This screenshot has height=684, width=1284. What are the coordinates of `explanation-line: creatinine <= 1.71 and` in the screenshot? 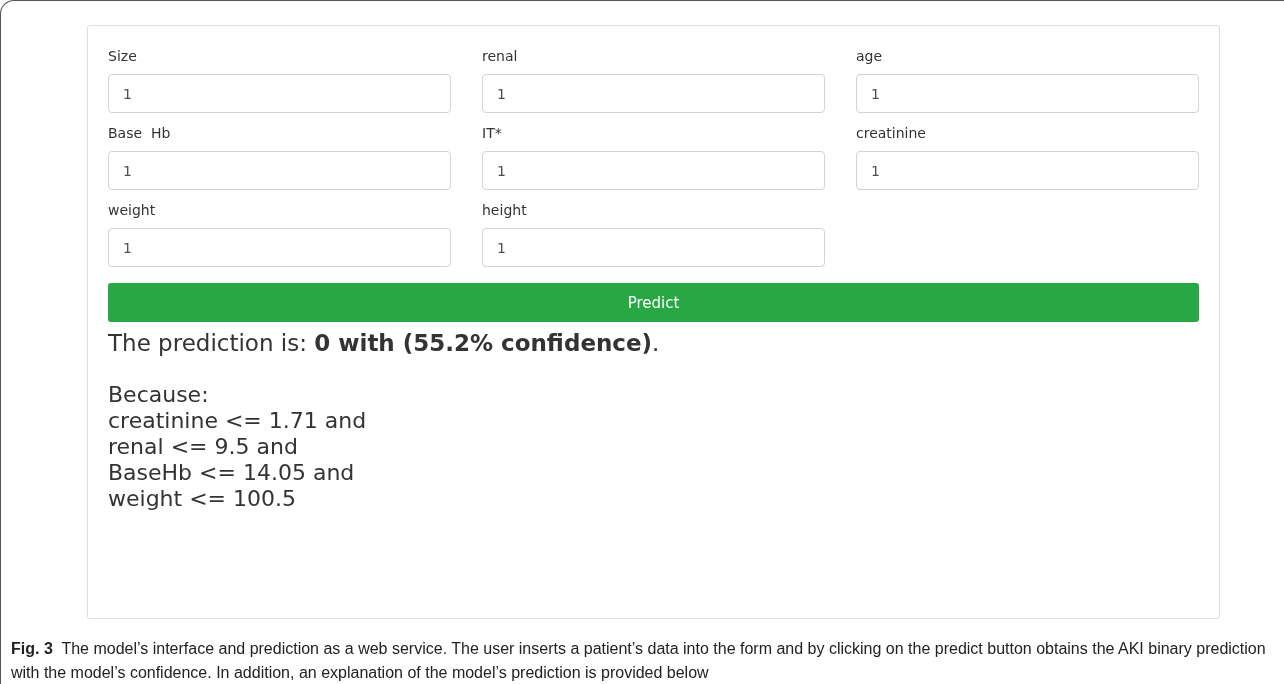 It's located at (238, 421).